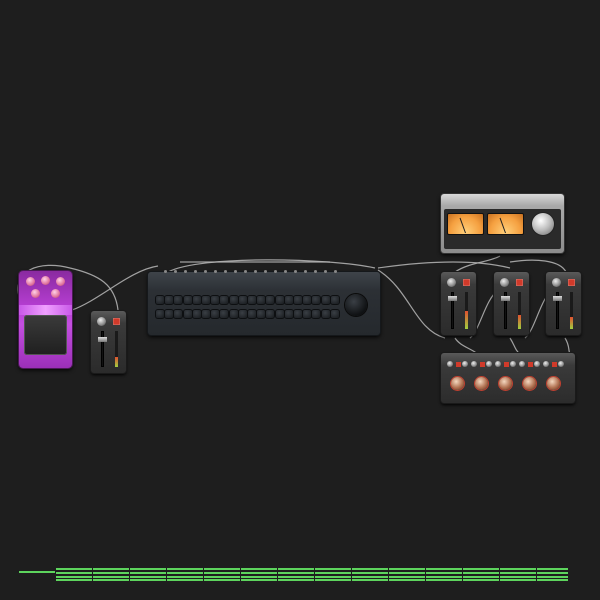 This screenshot has height=600, width=600. I want to click on step-sequencer, so click(264, 302).